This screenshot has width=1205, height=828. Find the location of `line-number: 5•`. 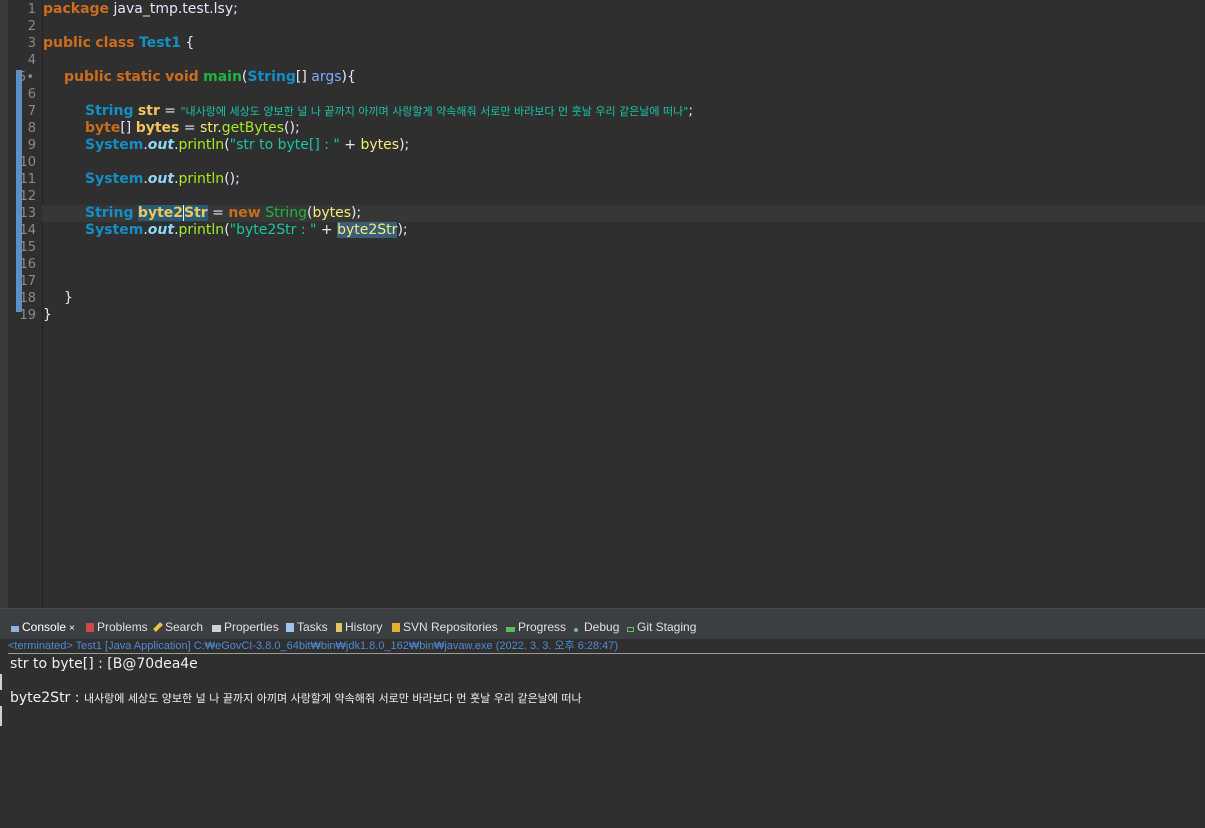

line-number: 5• is located at coordinates (26, 77).